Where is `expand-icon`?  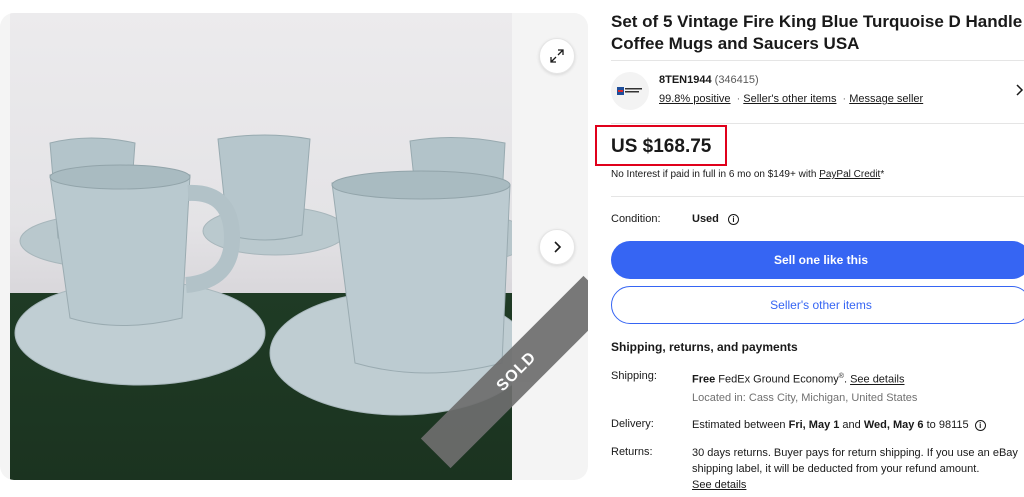
expand-icon is located at coordinates (557, 56).